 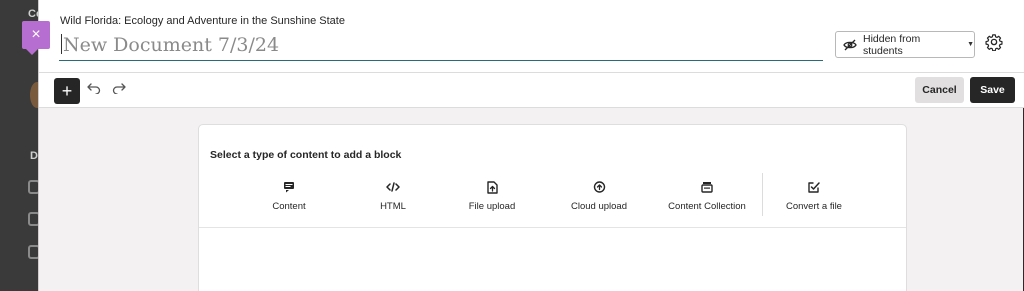 I want to click on content-type-label: Cloud upload, so click(x=599, y=206).